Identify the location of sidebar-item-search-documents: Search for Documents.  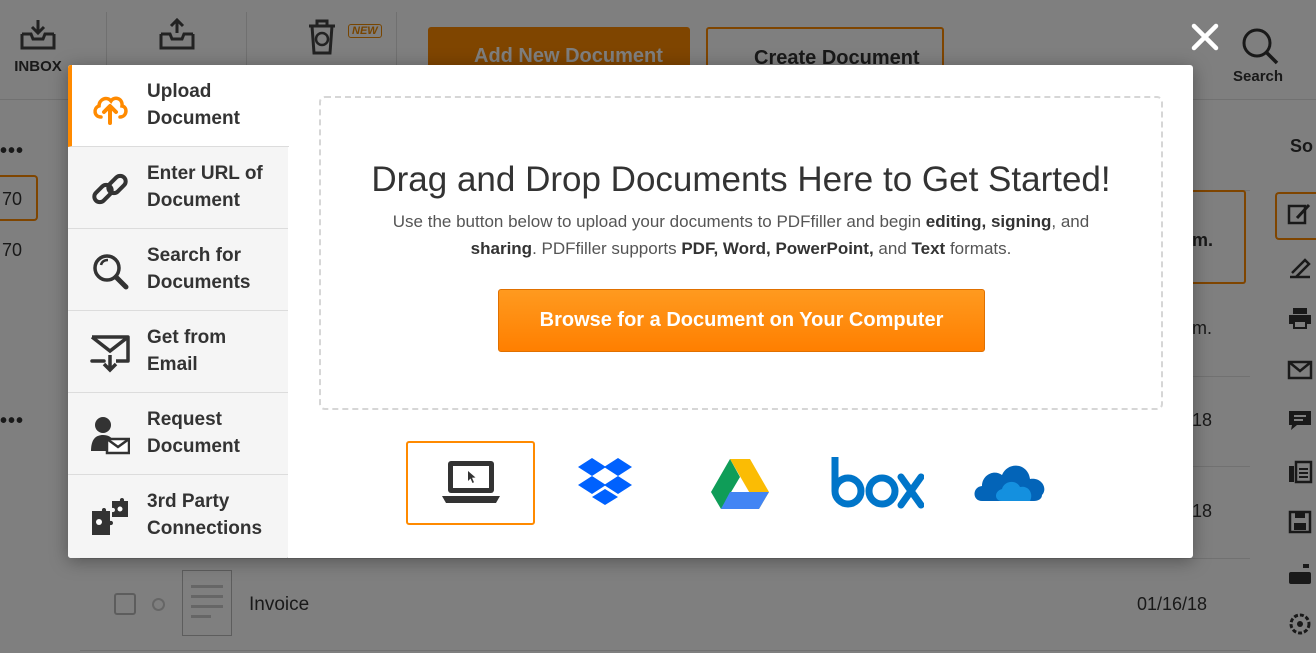
(178, 270).